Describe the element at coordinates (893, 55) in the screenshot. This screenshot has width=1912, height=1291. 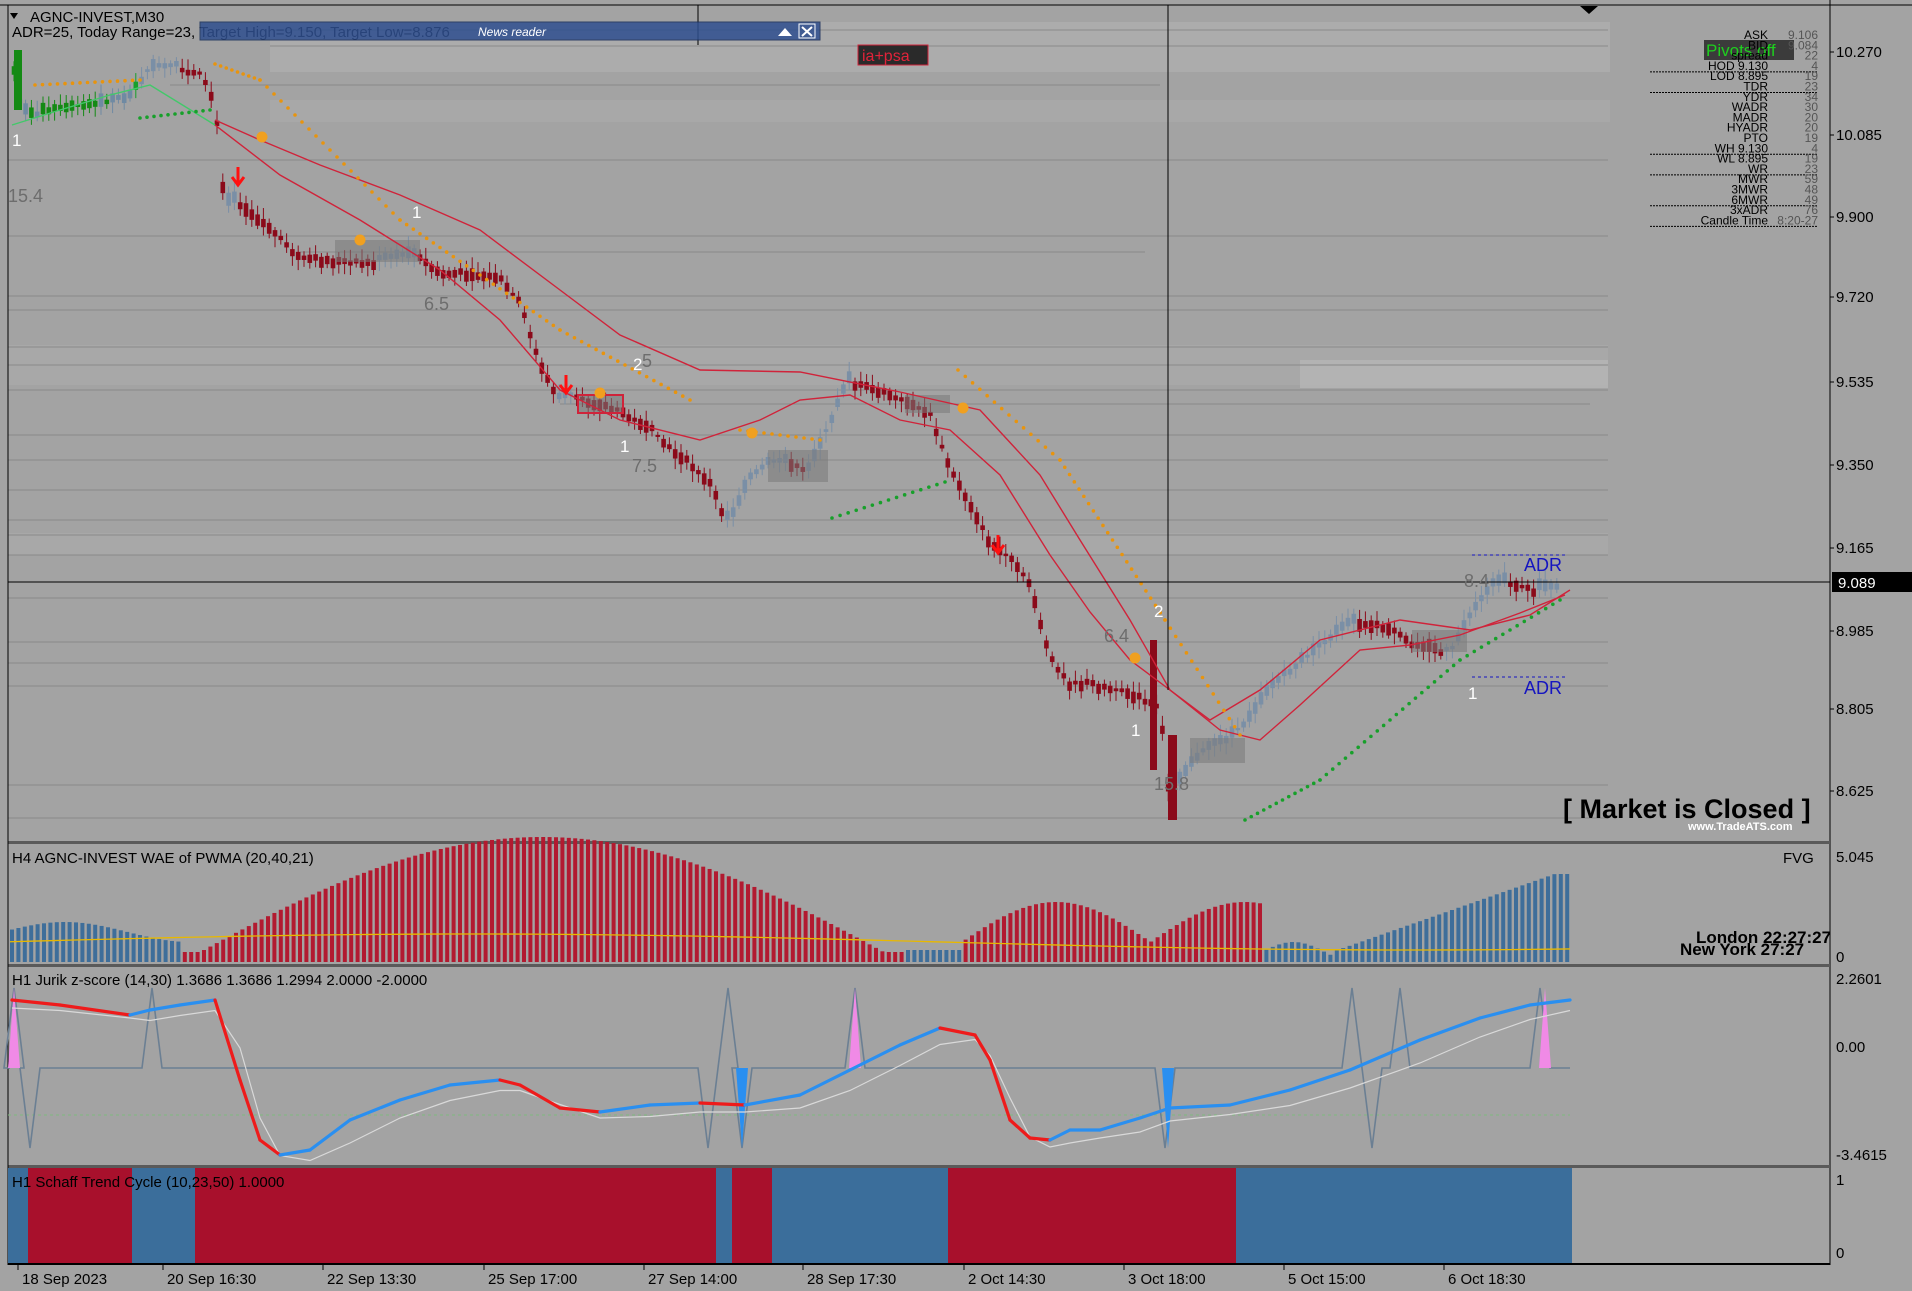
I see `ia-psa-badge: ia+psa` at that location.